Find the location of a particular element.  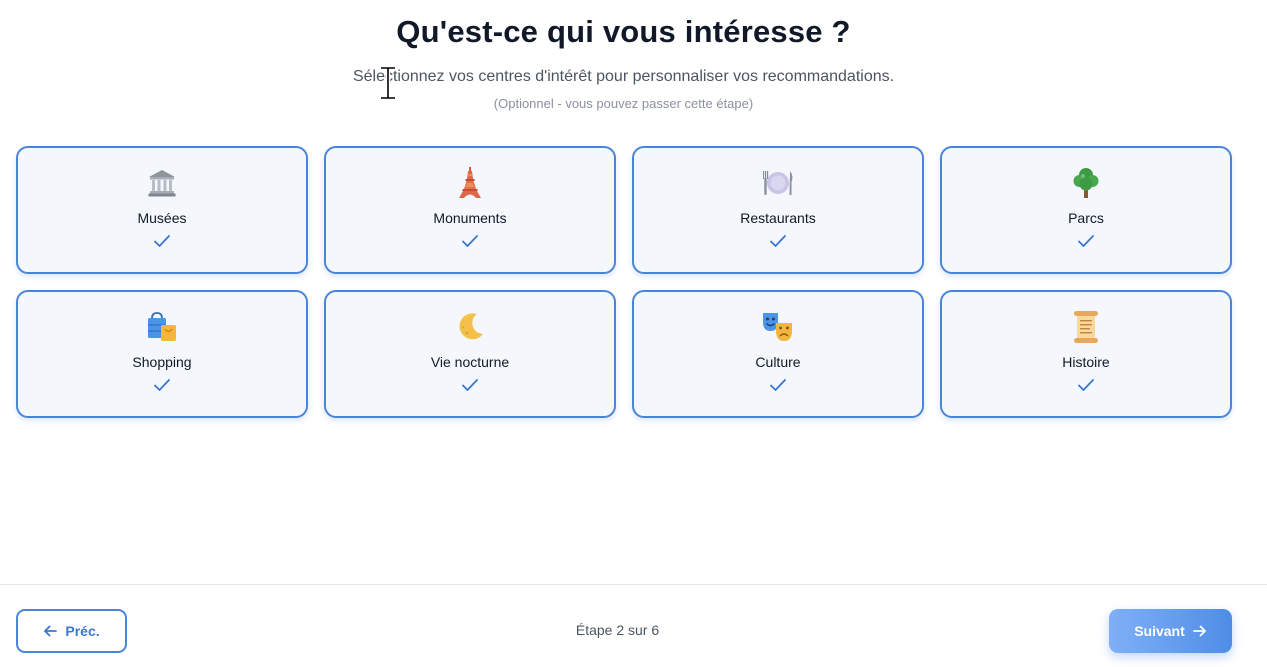

interest-label: Vie nocturne is located at coordinates (470, 362).